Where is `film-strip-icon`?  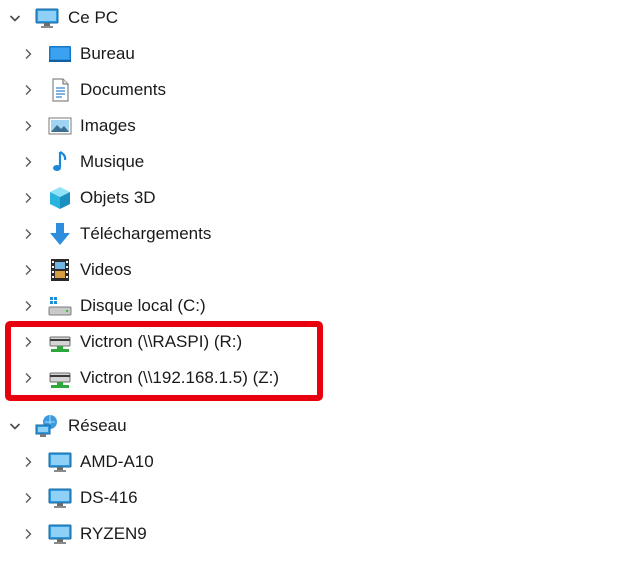 film-strip-icon is located at coordinates (60, 270).